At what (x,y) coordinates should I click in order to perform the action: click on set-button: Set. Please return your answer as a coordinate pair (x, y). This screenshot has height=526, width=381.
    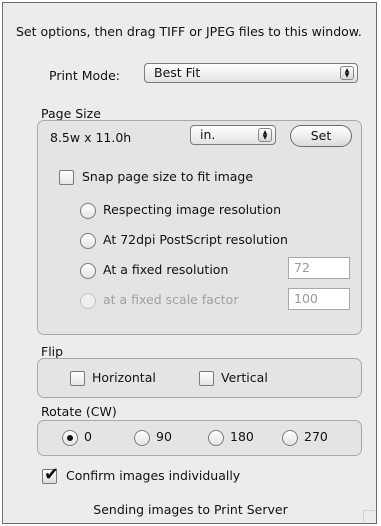
    Looking at the image, I should click on (321, 136).